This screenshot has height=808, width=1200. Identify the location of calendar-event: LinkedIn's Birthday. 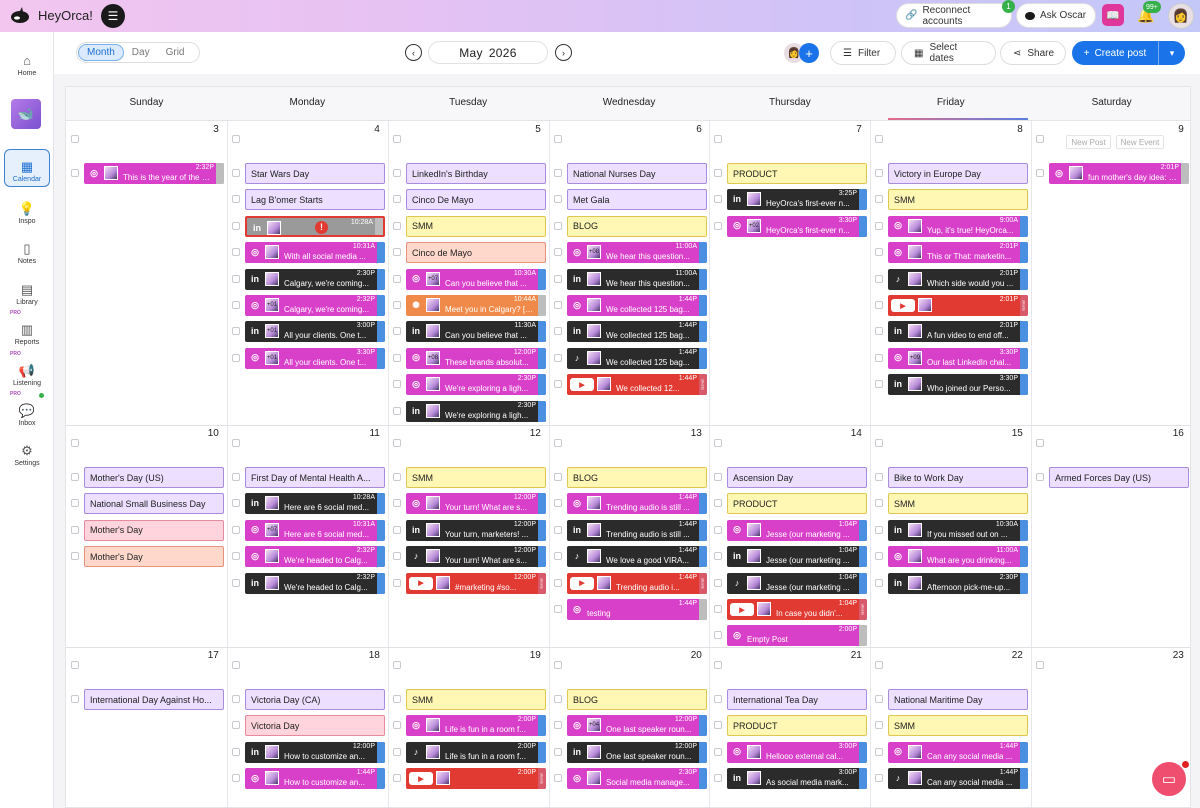
(476, 173).